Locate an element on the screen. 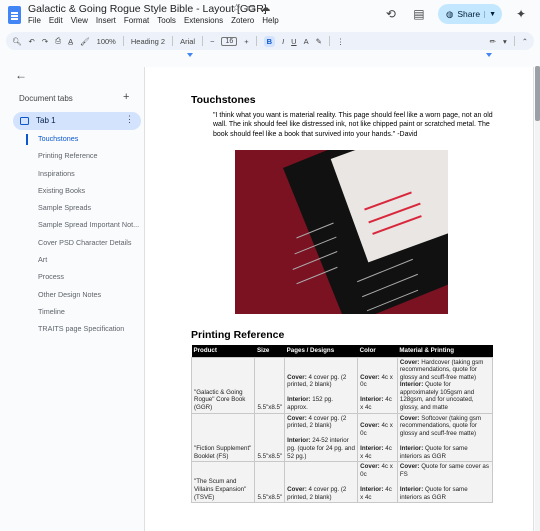 This screenshot has height=531, width=540. add-tab-button: + is located at coordinates (126, 97).